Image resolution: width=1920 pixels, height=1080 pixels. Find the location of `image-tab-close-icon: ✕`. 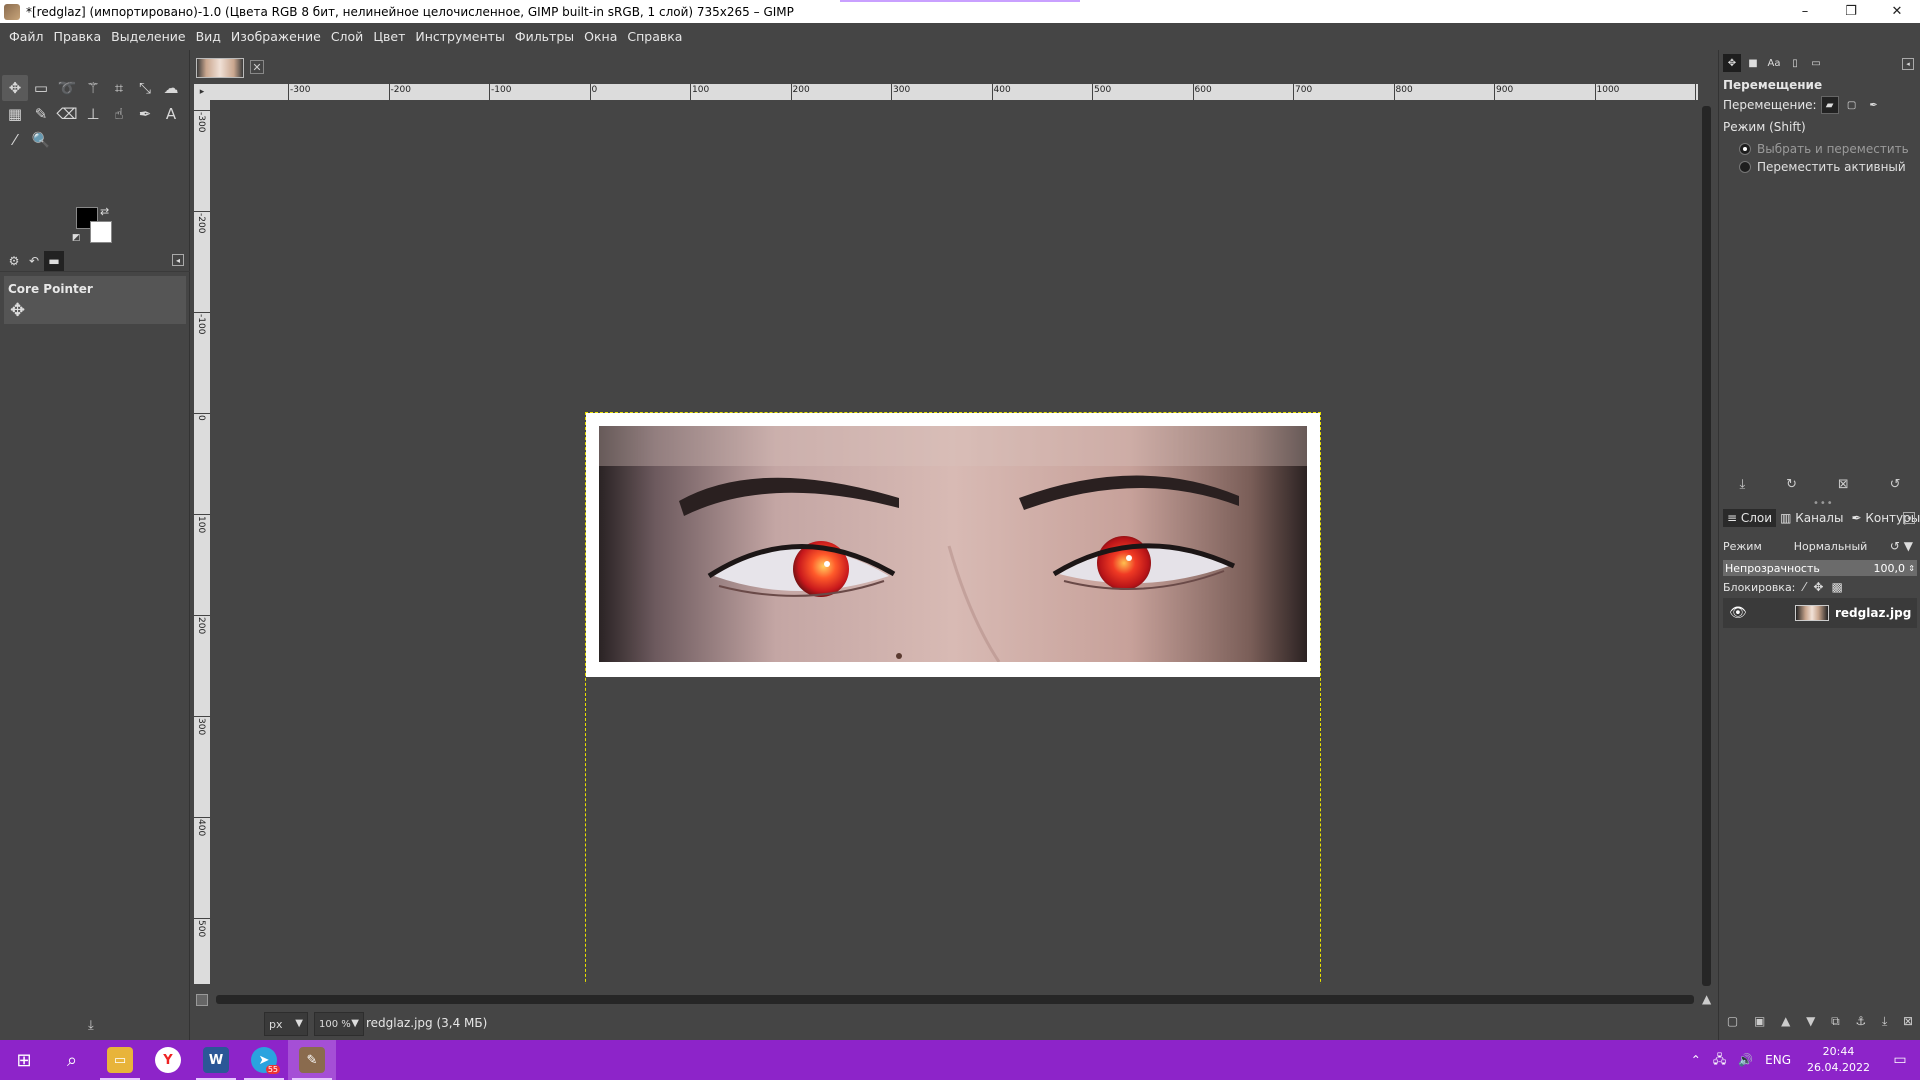

image-tab-close-icon: ✕ is located at coordinates (257, 67).